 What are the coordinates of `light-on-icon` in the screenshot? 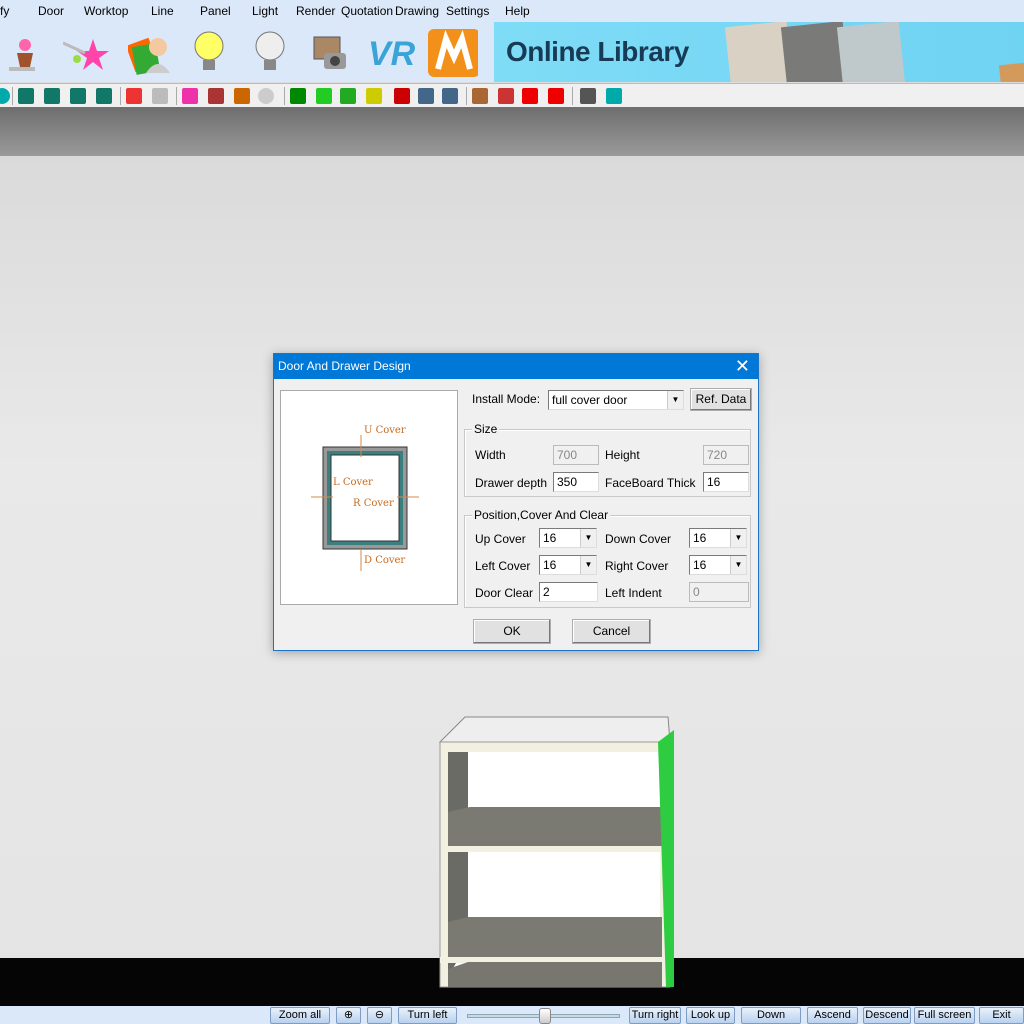 It's located at (209, 53).